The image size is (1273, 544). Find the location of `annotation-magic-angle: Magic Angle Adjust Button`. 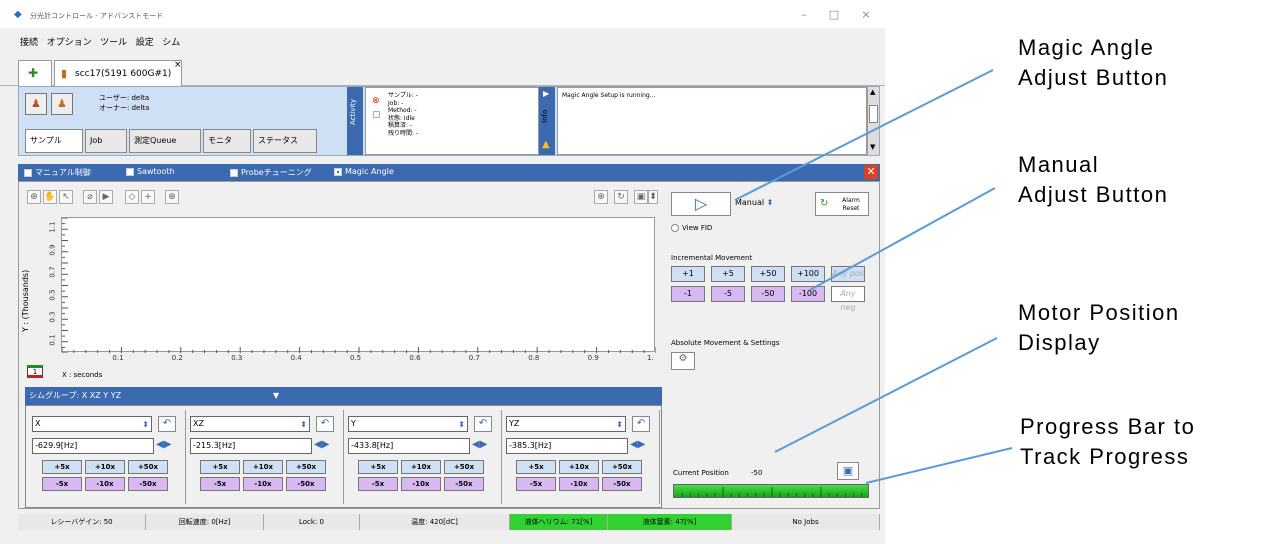

annotation-magic-angle: Magic Angle Adjust Button is located at coordinates (1093, 62).